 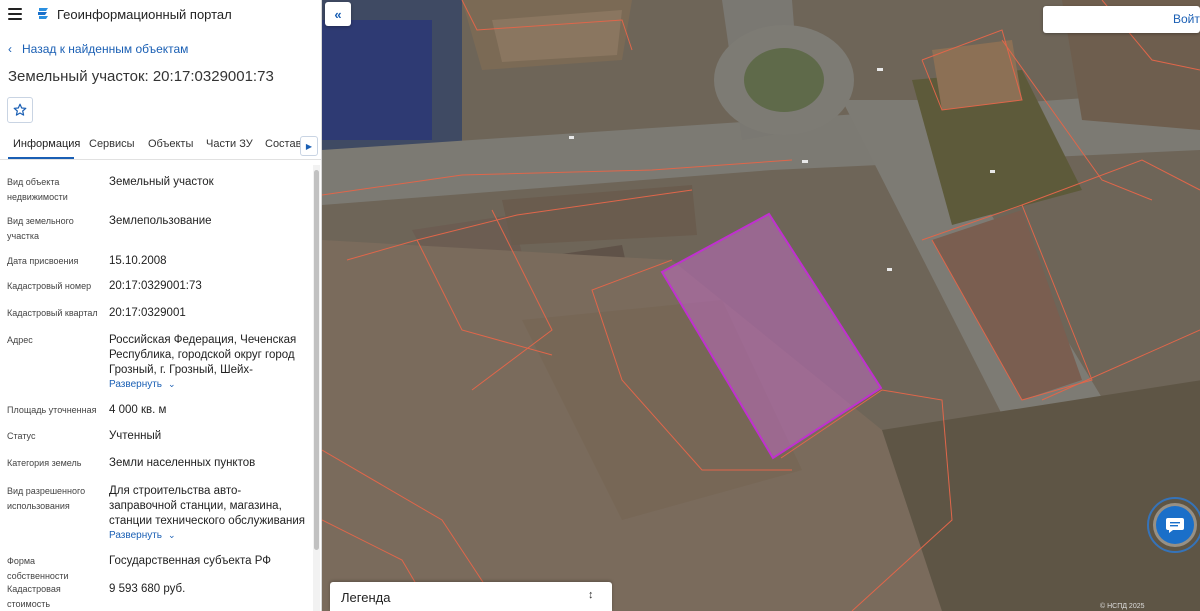 I want to click on attribute-value: Земли населенных пунктов, so click(x=182, y=463).